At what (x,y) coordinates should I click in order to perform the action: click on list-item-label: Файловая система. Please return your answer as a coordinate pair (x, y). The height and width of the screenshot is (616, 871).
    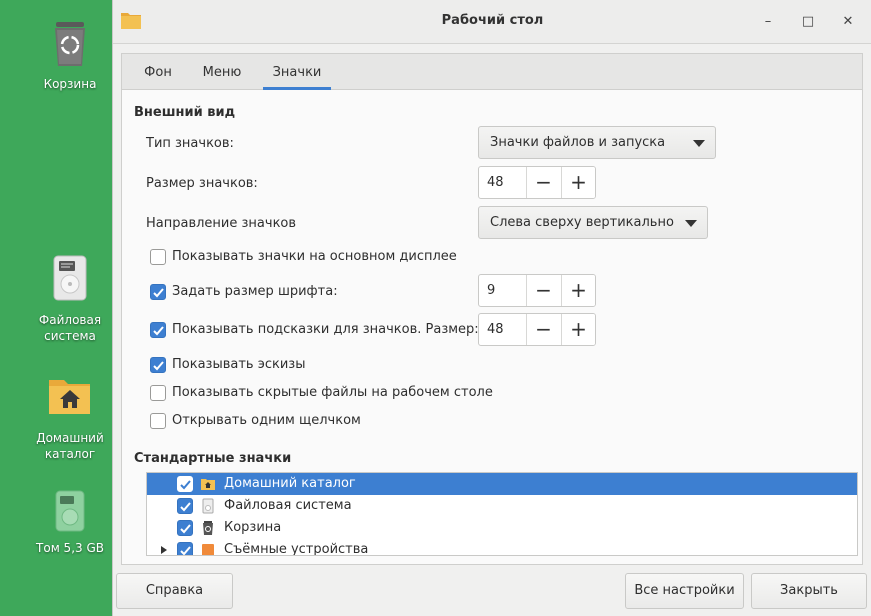
    Looking at the image, I should click on (288, 505).